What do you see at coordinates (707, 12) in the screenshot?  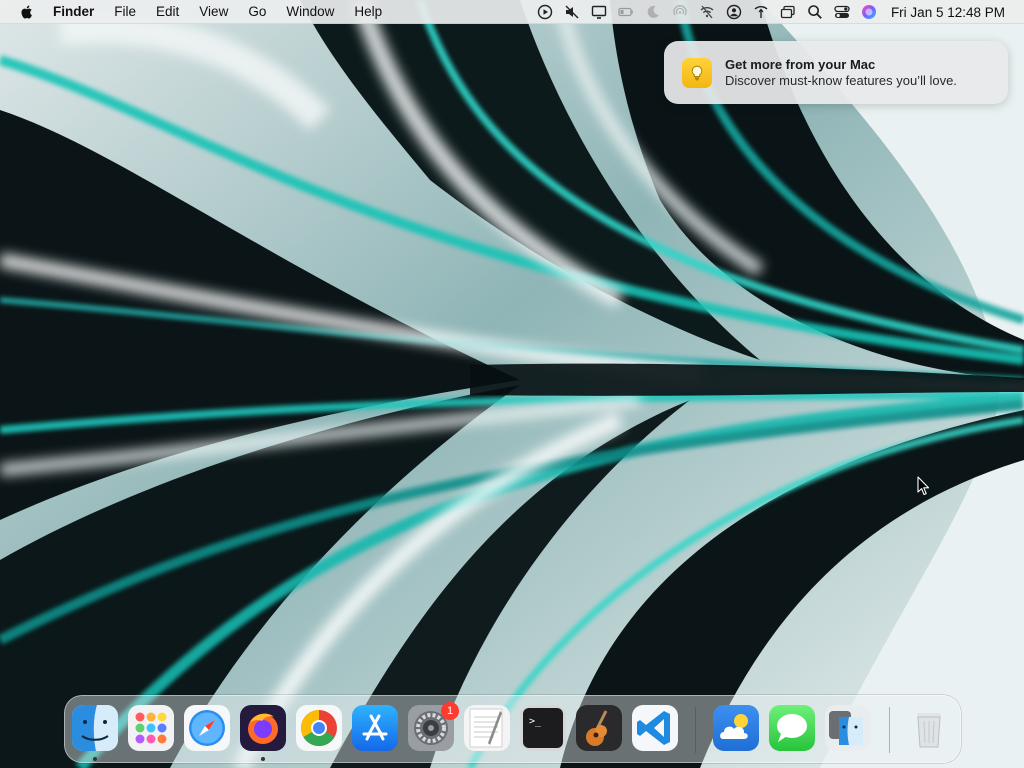 I see `wifi-off-icon` at bounding box center [707, 12].